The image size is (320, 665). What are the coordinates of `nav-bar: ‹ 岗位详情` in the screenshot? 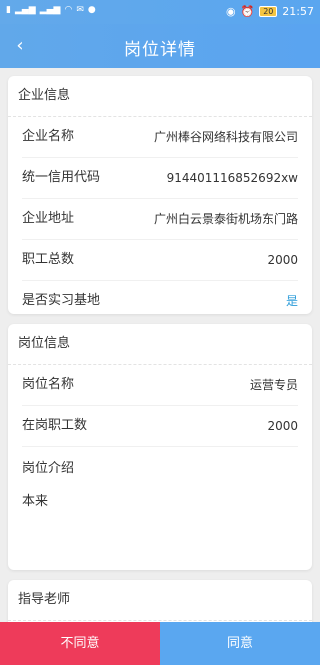 It's located at (160, 46).